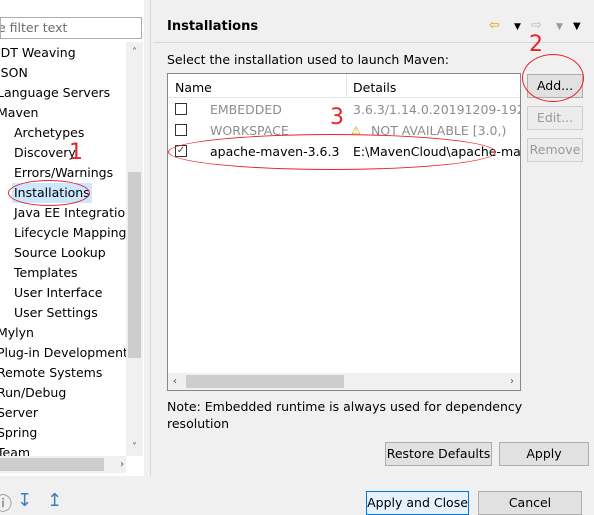 The image size is (594, 515). I want to click on tree-item-source-lookup: Source Lookup, so click(60, 253).